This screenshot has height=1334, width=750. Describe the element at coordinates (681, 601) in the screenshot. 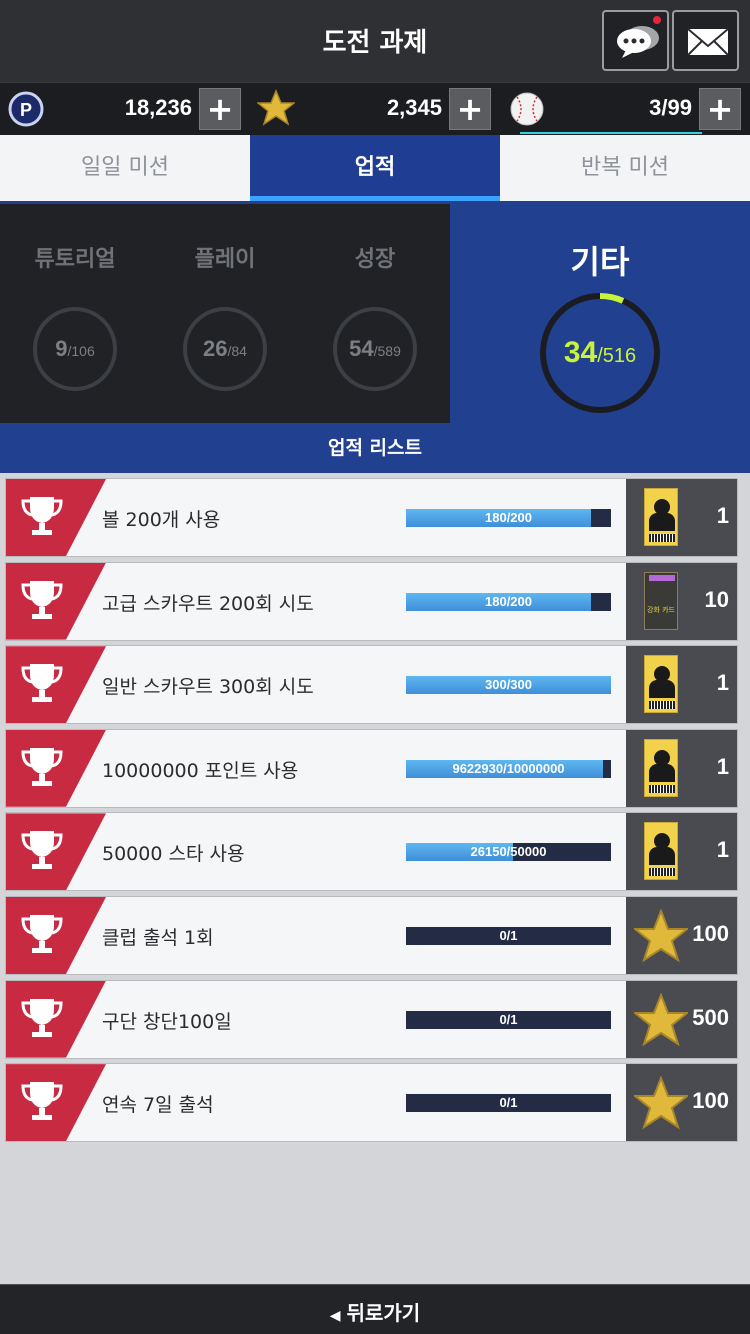

I see `reward-box: 강화 카드 10` at that location.